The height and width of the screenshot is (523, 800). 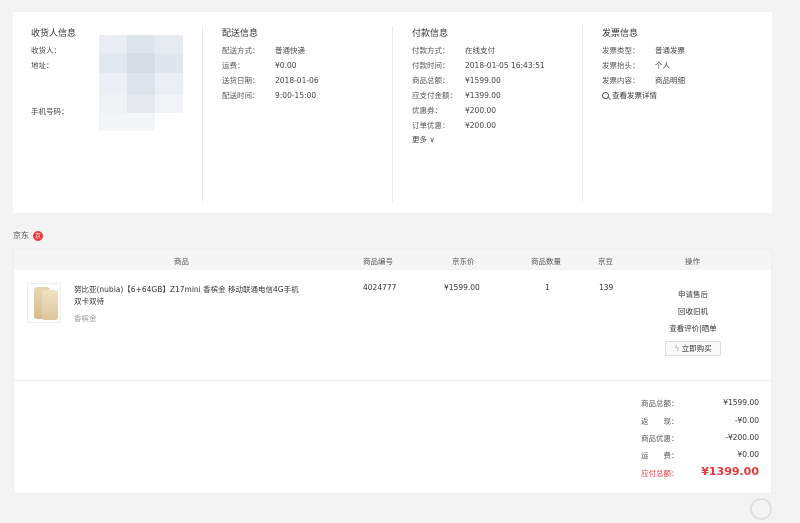 I want to click on delivery-fee: 运费： ¥0.00, so click(x=259, y=65).